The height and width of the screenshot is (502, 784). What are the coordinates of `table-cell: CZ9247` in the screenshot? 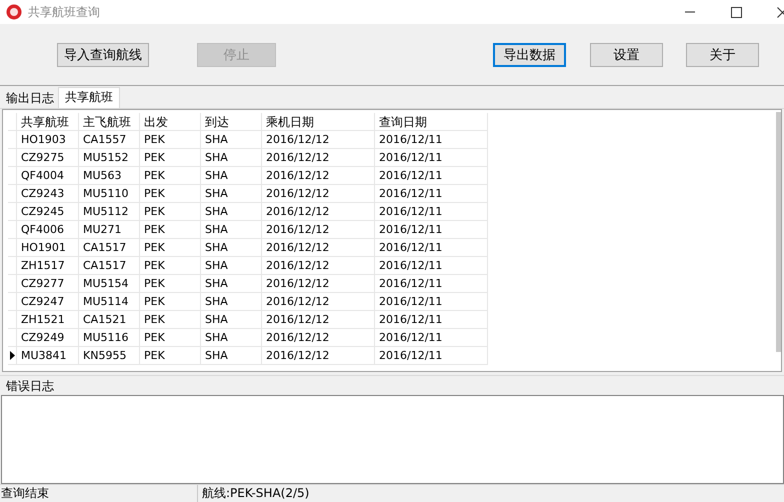 It's located at (48, 302).